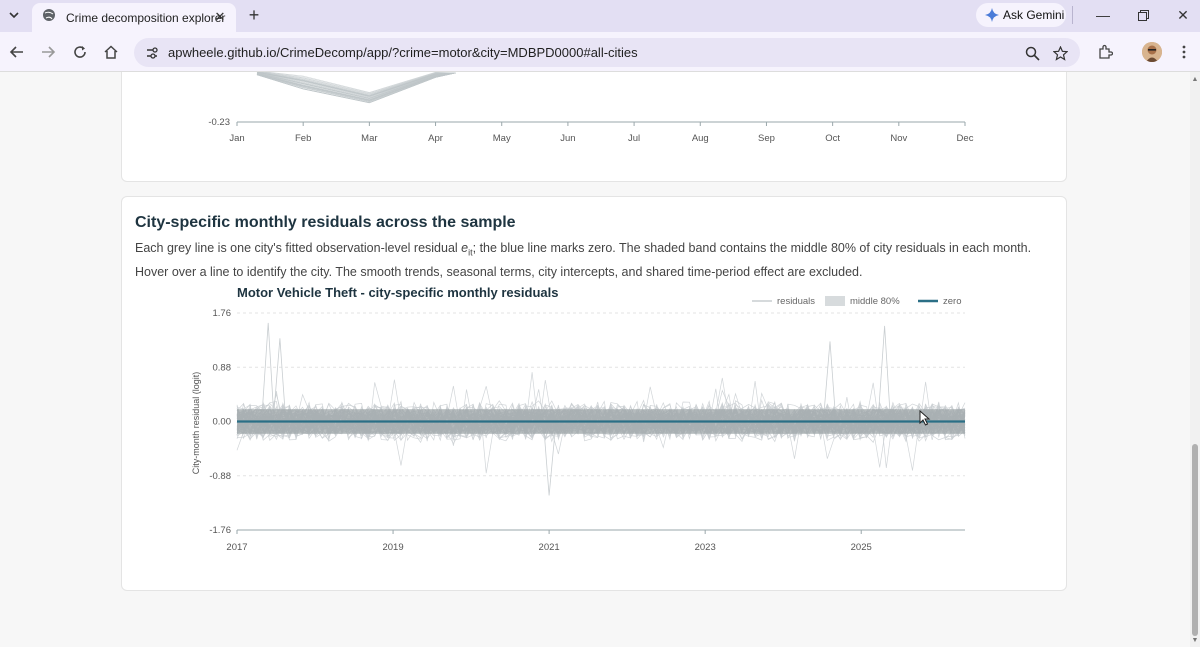 Image resolution: width=1200 pixels, height=647 pixels. What do you see at coordinates (219, 122) in the screenshot?
I see `seasonal-y-min-label: -0.23` at bounding box center [219, 122].